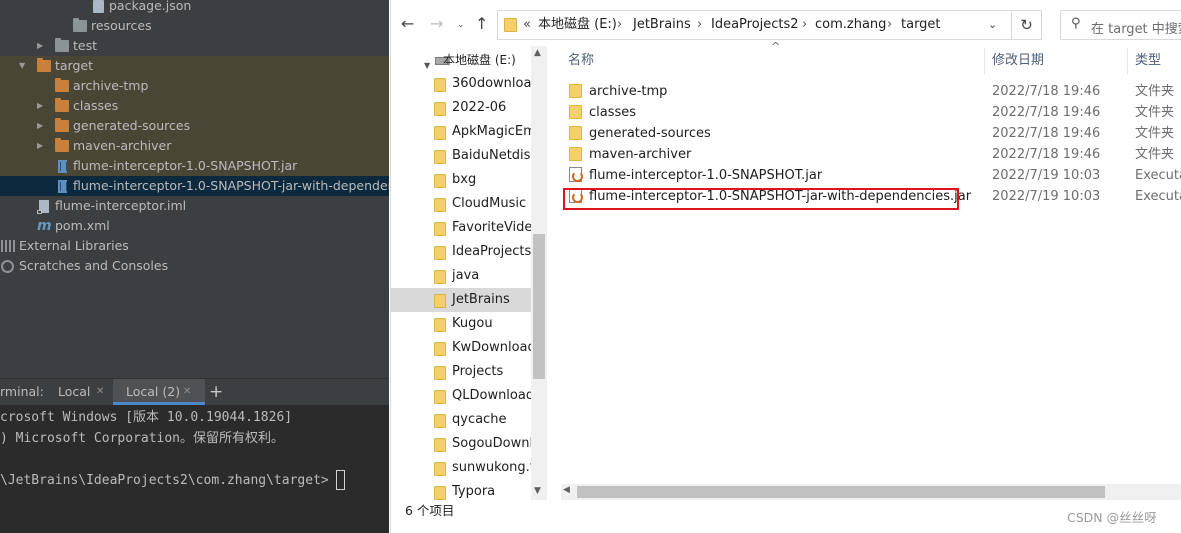  Describe the element at coordinates (194, 86) in the screenshot. I see `tree-item-archive-tmp: archive-tmp` at that location.